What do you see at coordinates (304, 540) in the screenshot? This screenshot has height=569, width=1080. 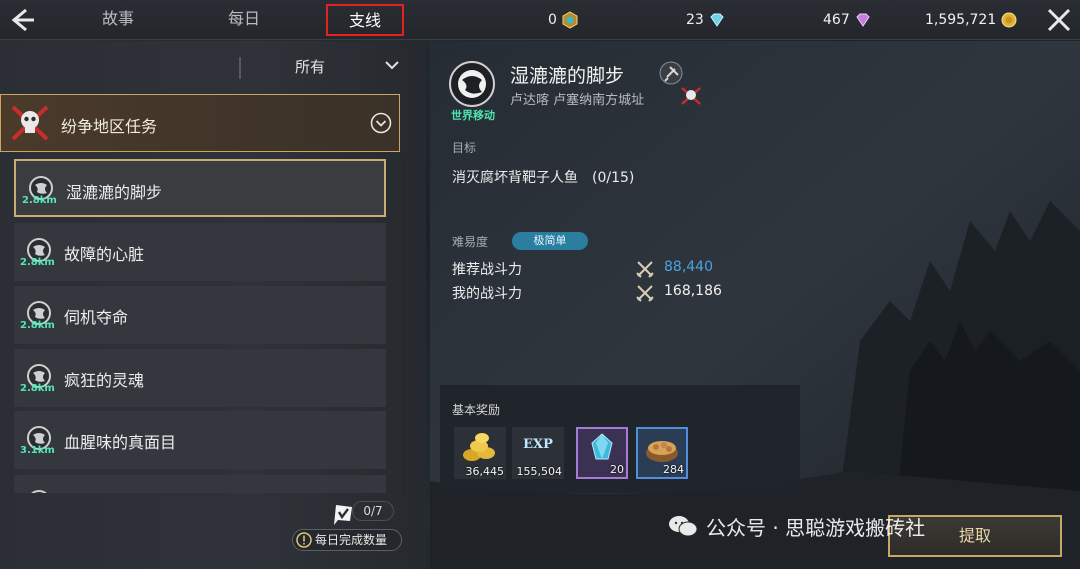 I see `alert-icon` at bounding box center [304, 540].